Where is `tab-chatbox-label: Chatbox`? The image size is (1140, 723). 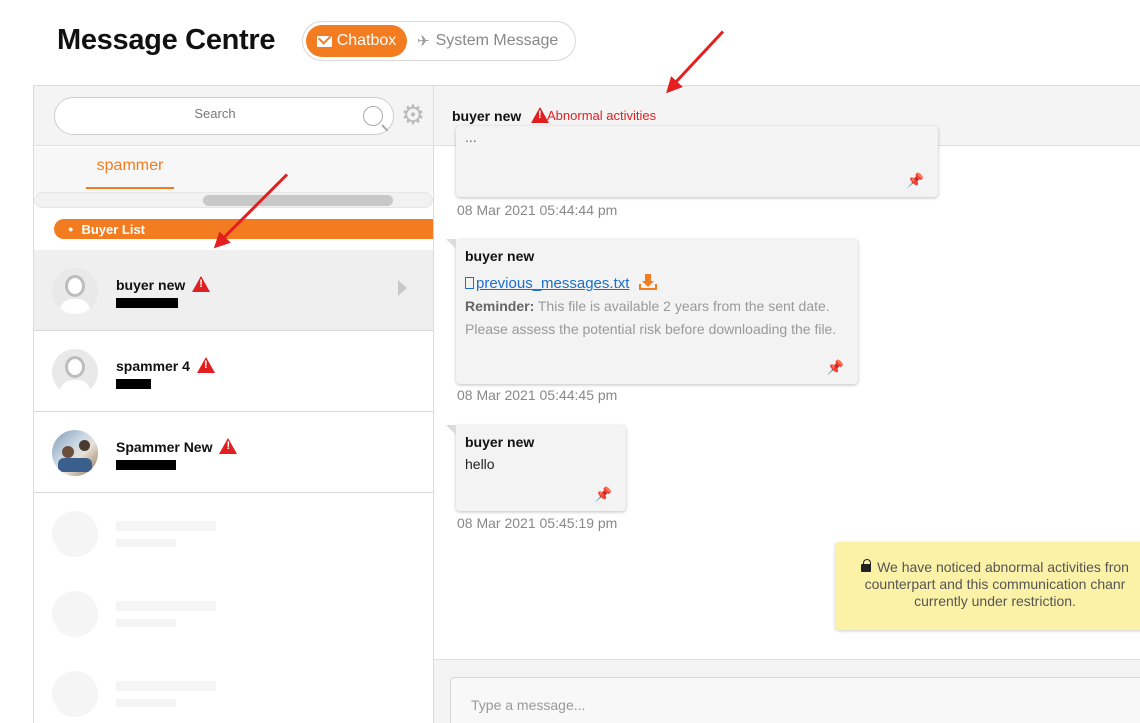 tab-chatbox-label: Chatbox is located at coordinates (366, 40).